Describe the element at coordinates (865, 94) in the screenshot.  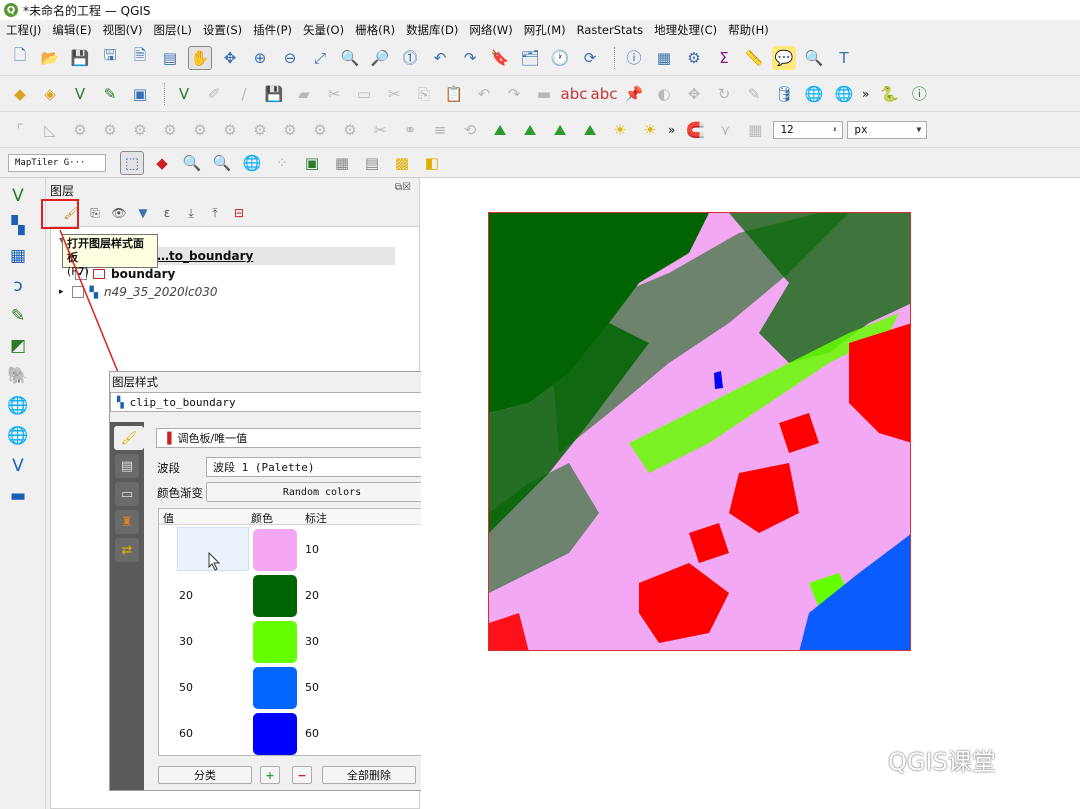
I see `toolbar-more: »` at that location.